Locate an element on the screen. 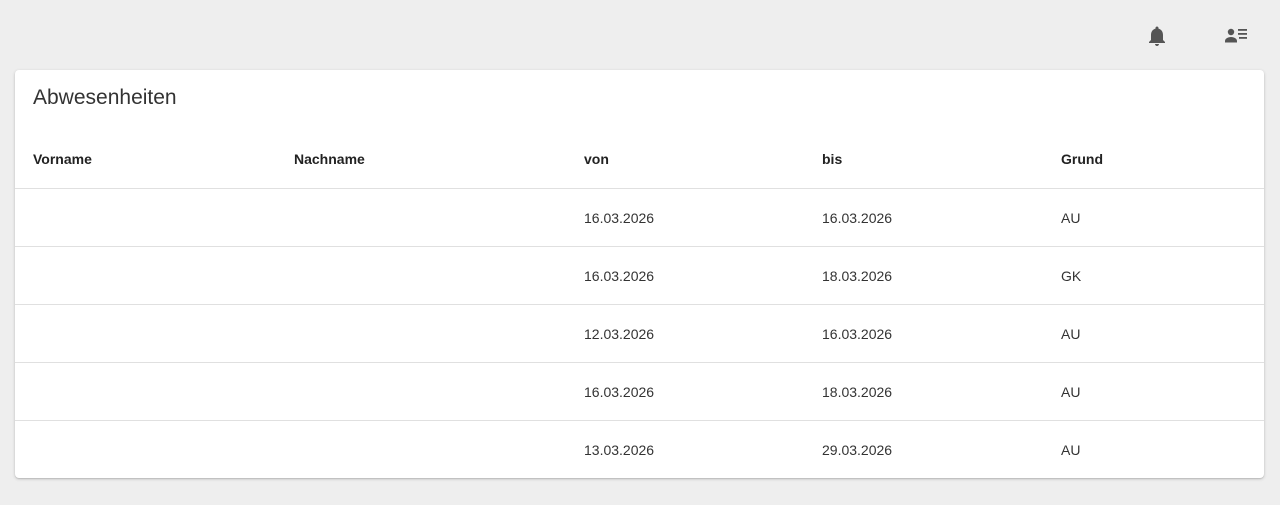 This screenshot has width=1280, height=505. table-row: 16.03.2026 18.03.2026 AU is located at coordinates (639, 391).